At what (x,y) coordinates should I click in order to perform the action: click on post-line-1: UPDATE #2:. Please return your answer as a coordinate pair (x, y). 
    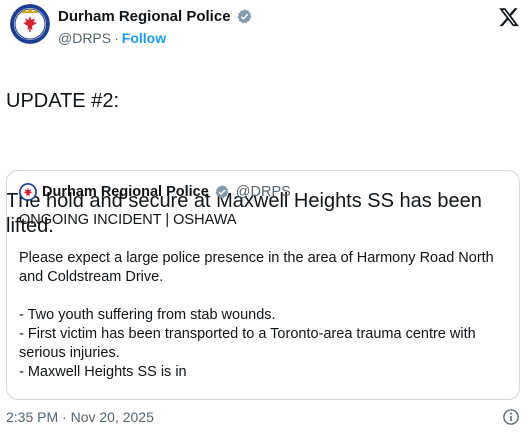
    Looking at the image, I should click on (62, 101).